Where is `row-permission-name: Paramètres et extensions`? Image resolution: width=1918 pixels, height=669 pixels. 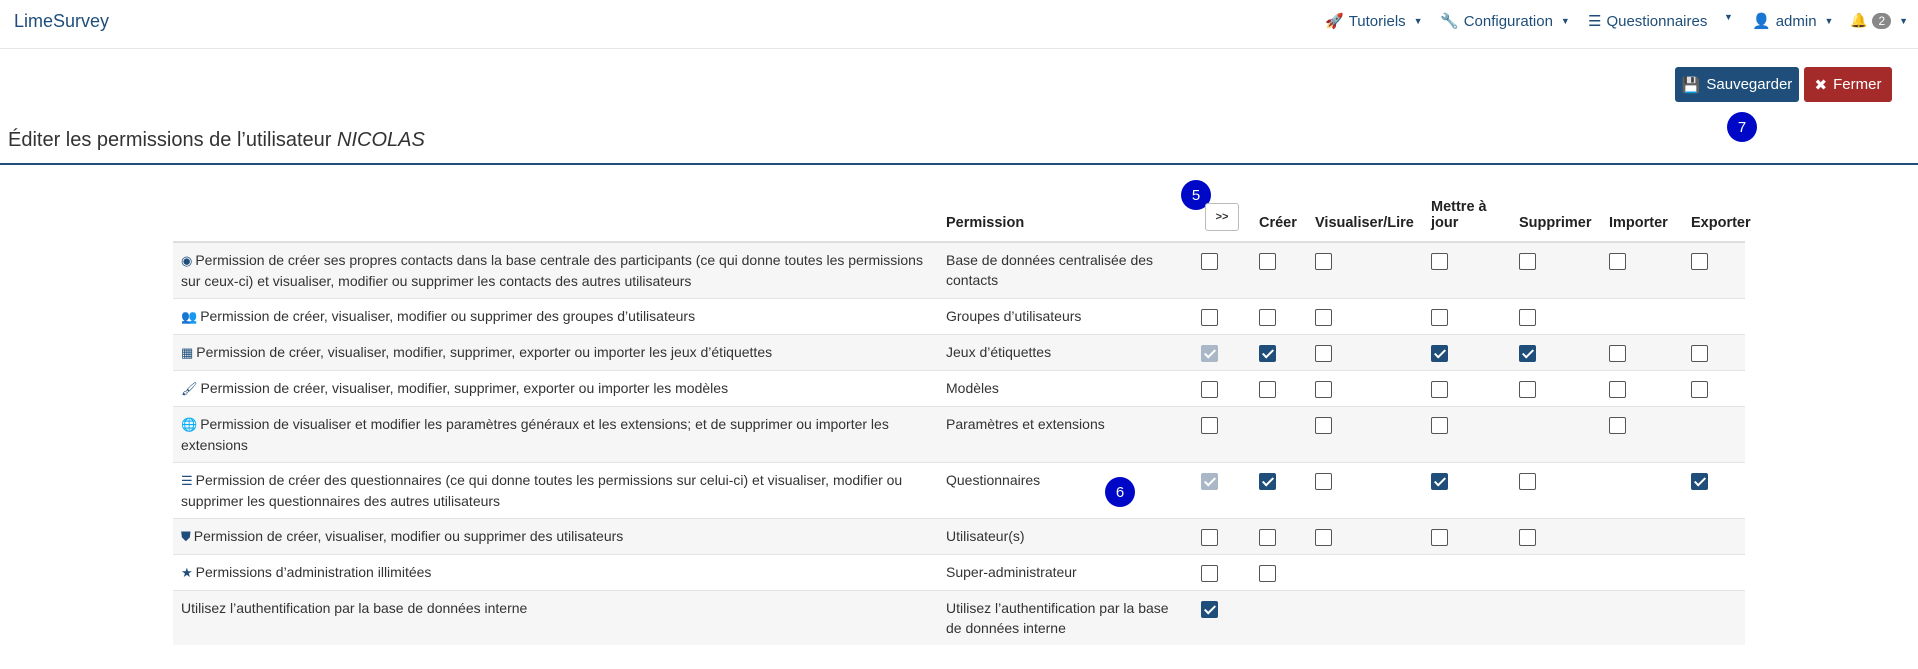
row-permission-name: Paramètres et extensions is located at coordinates (1065, 434).